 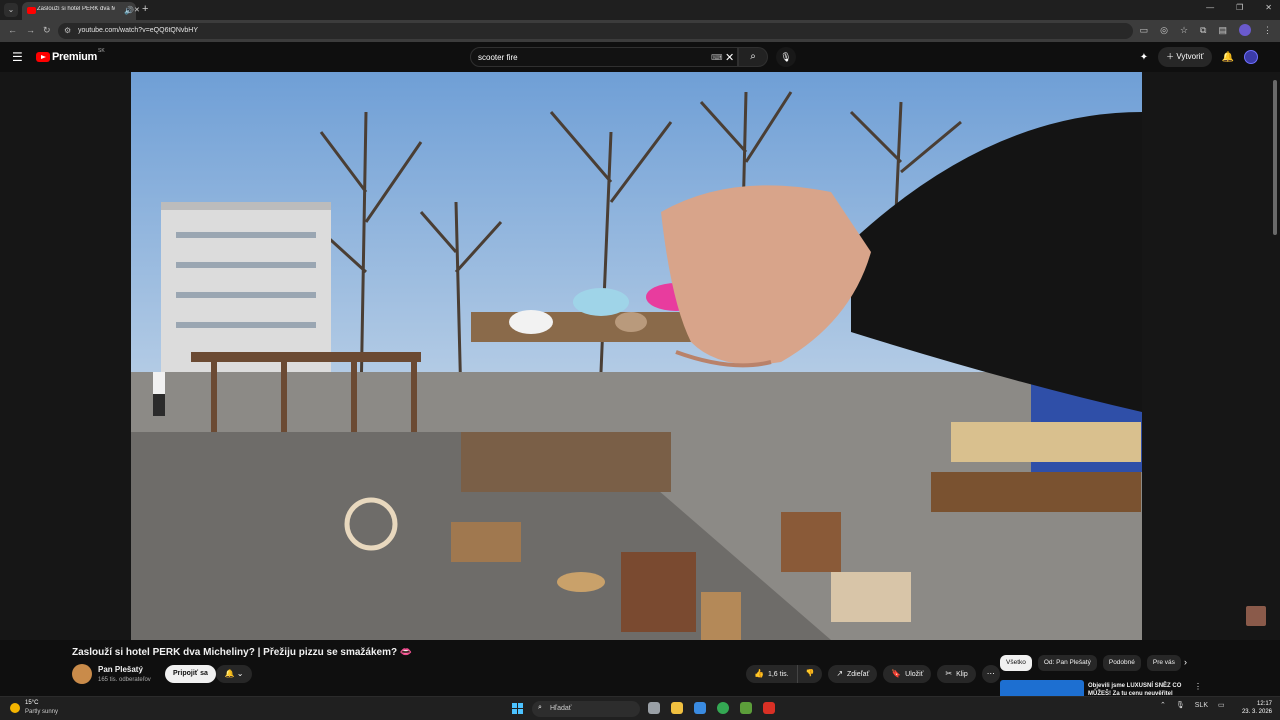 What do you see at coordinates (914, 674) in the screenshot?
I see `save-label: Uložiť` at bounding box center [914, 674].